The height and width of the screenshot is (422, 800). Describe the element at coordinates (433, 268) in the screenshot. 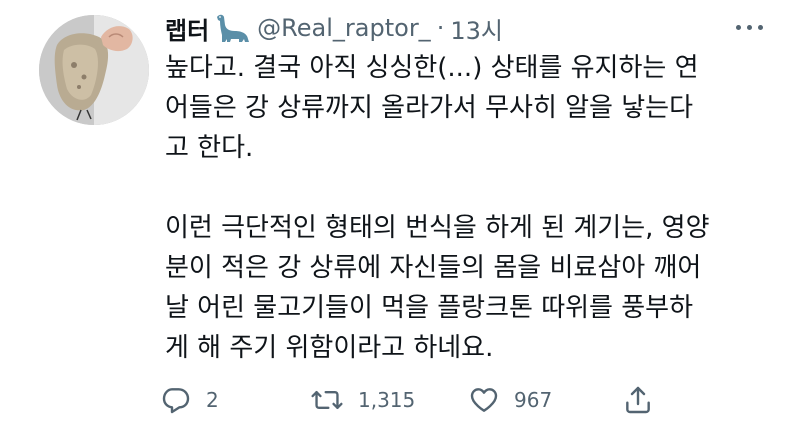

I see `text-line: 분이 적은 강 상류에 자신들의 몸을 비료삼아 깨어` at that location.